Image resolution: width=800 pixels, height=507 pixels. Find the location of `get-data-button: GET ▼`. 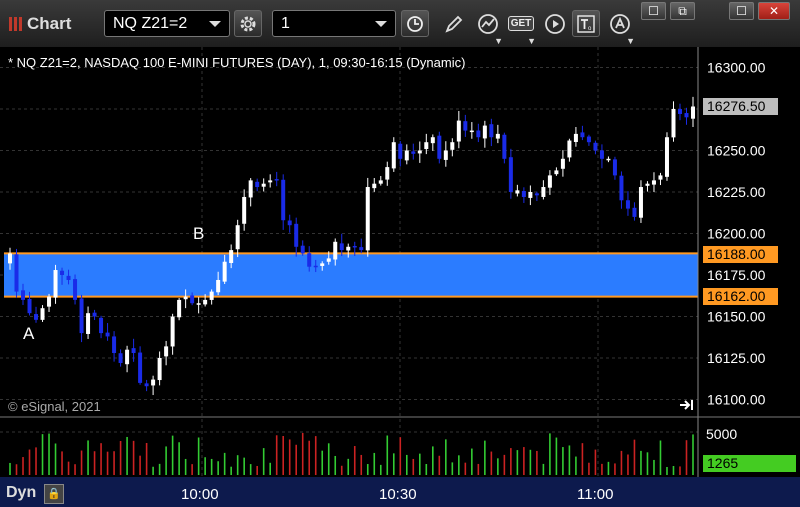

get-data-button: GET ▼ is located at coordinates (521, 28).